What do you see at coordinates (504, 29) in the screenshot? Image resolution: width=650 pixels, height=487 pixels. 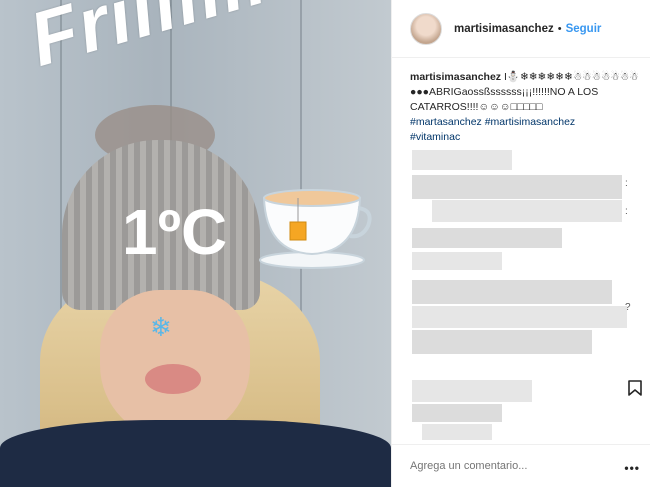 I see `header-username: martisimasanchez` at bounding box center [504, 29].